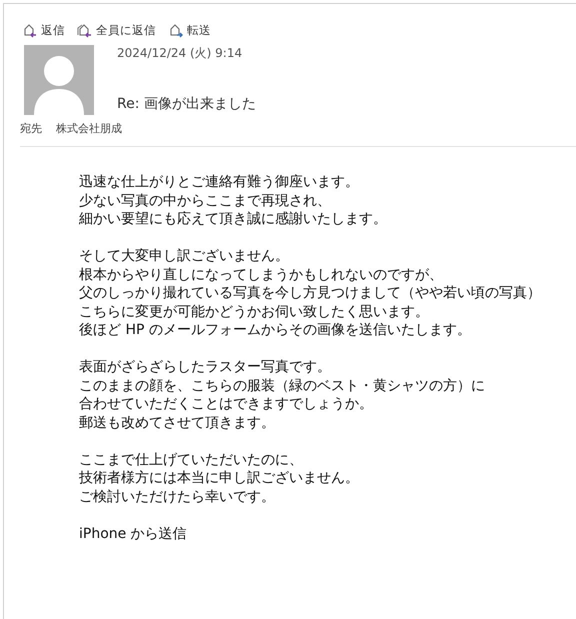 The width and height of the screenshot is (576, 619). Describe the element at coordinates (176, 30) in the screenshot. I see `forward-icon` at that location.